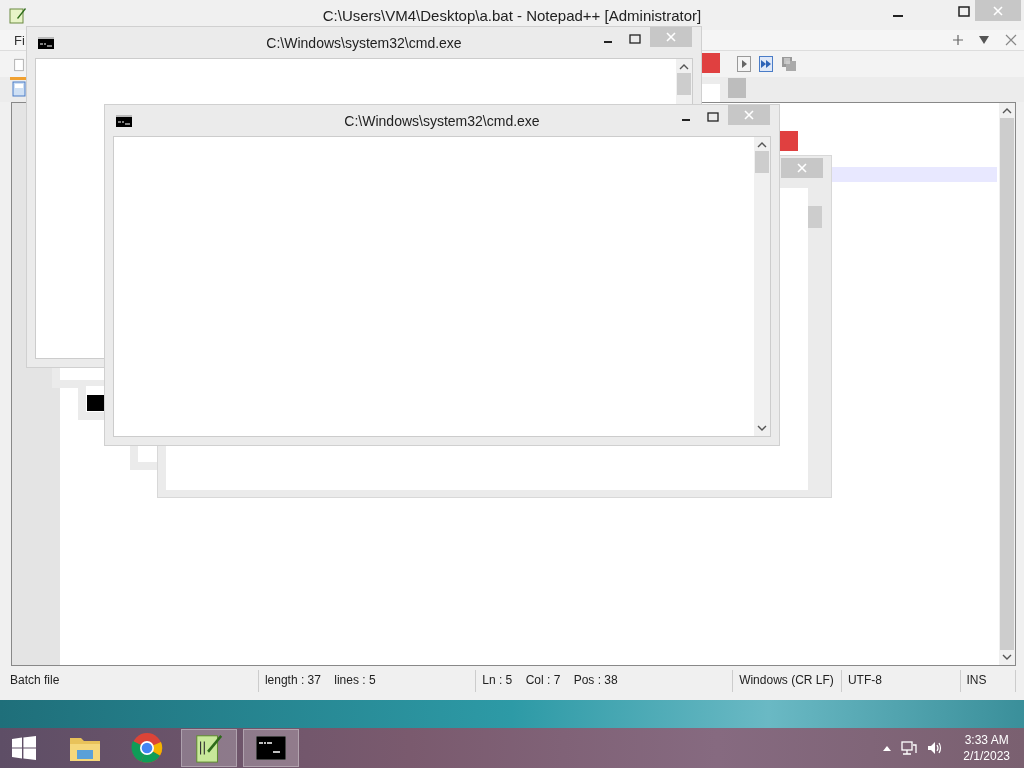 The height and width of the screenshot is (768, 1024). What do you see at coordinates (986, 740) in the screenshot?
I see `clock-time: 3:33 AM` at bounding box center [986, 740].